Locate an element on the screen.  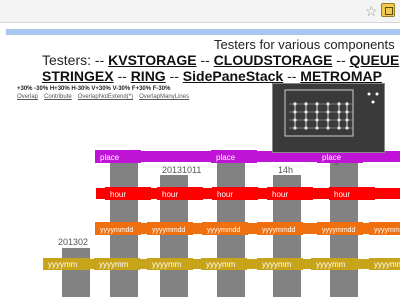
minimap is located at coordinates (328, 118).